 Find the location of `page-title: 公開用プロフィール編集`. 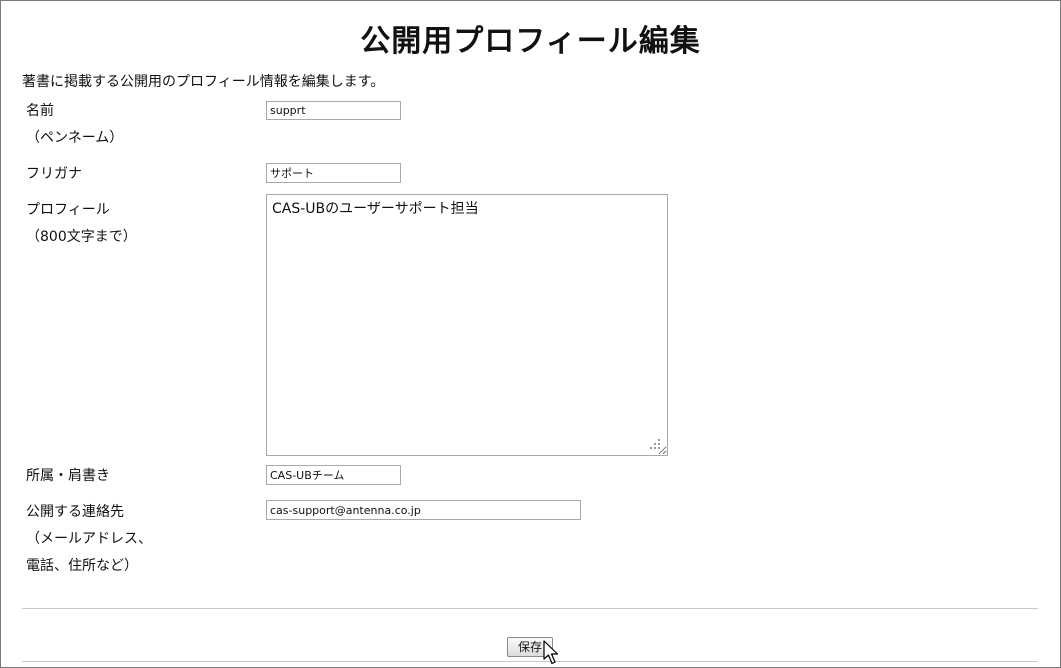

page-title: 公開用プロフィール編集 is located at coordinates (530, 41).